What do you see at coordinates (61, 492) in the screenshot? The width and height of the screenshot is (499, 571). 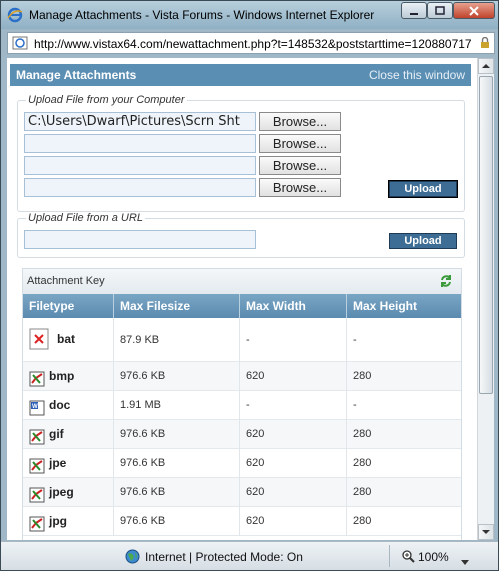 I see `filetype-label: jpeg` at bounding box center [61, 492].